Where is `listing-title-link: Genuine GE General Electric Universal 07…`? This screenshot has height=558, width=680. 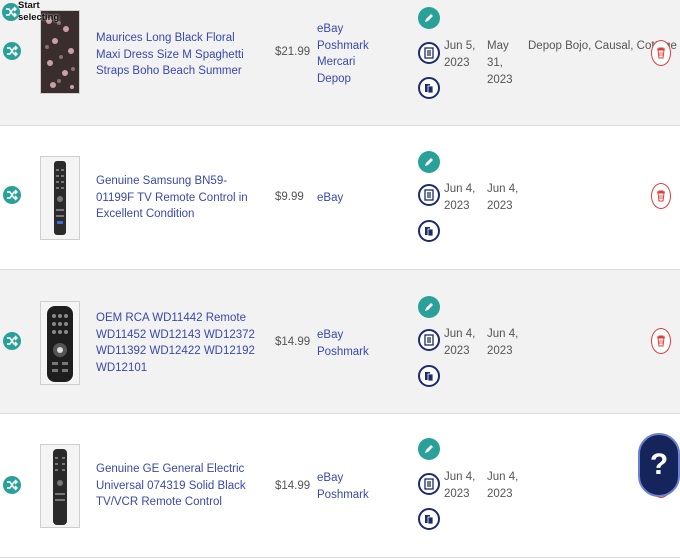 listing-title-link: Genuine GE General Electric Universal 07… is located at coordinates (176, 486).